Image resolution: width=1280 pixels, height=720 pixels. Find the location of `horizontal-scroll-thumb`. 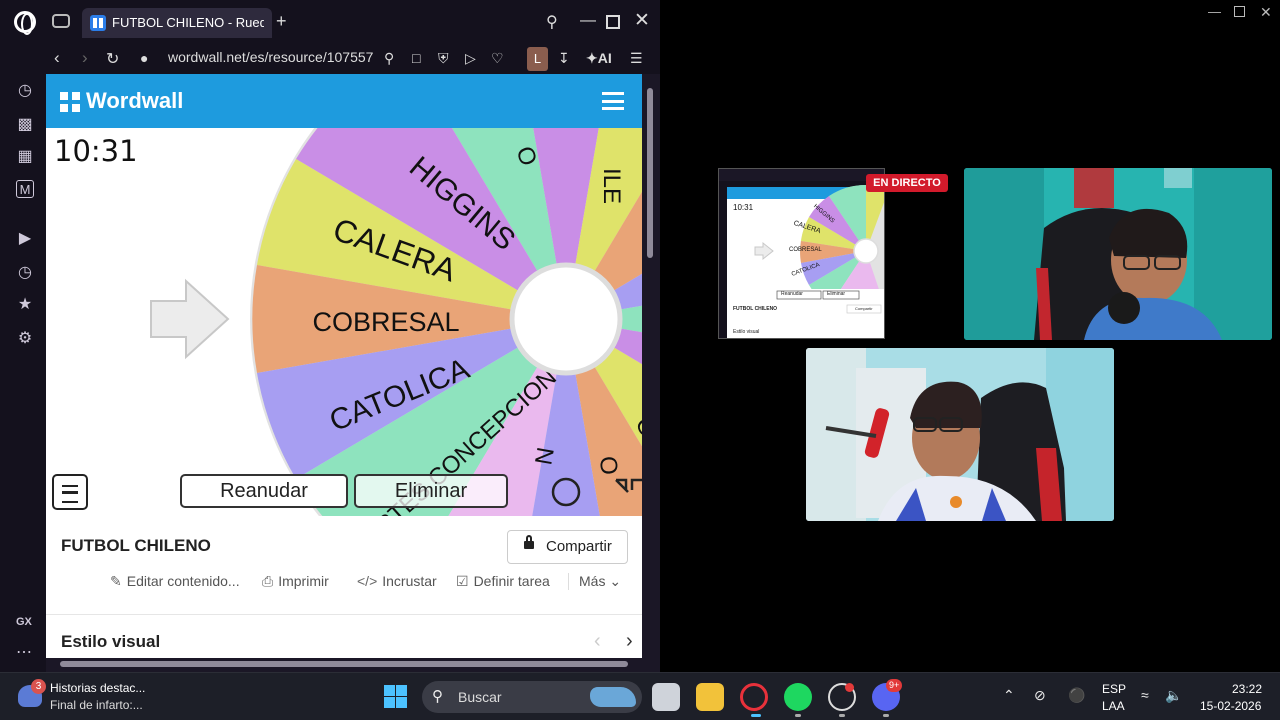

horizontal-scroll-thumb is located at coordinates (344, 664).